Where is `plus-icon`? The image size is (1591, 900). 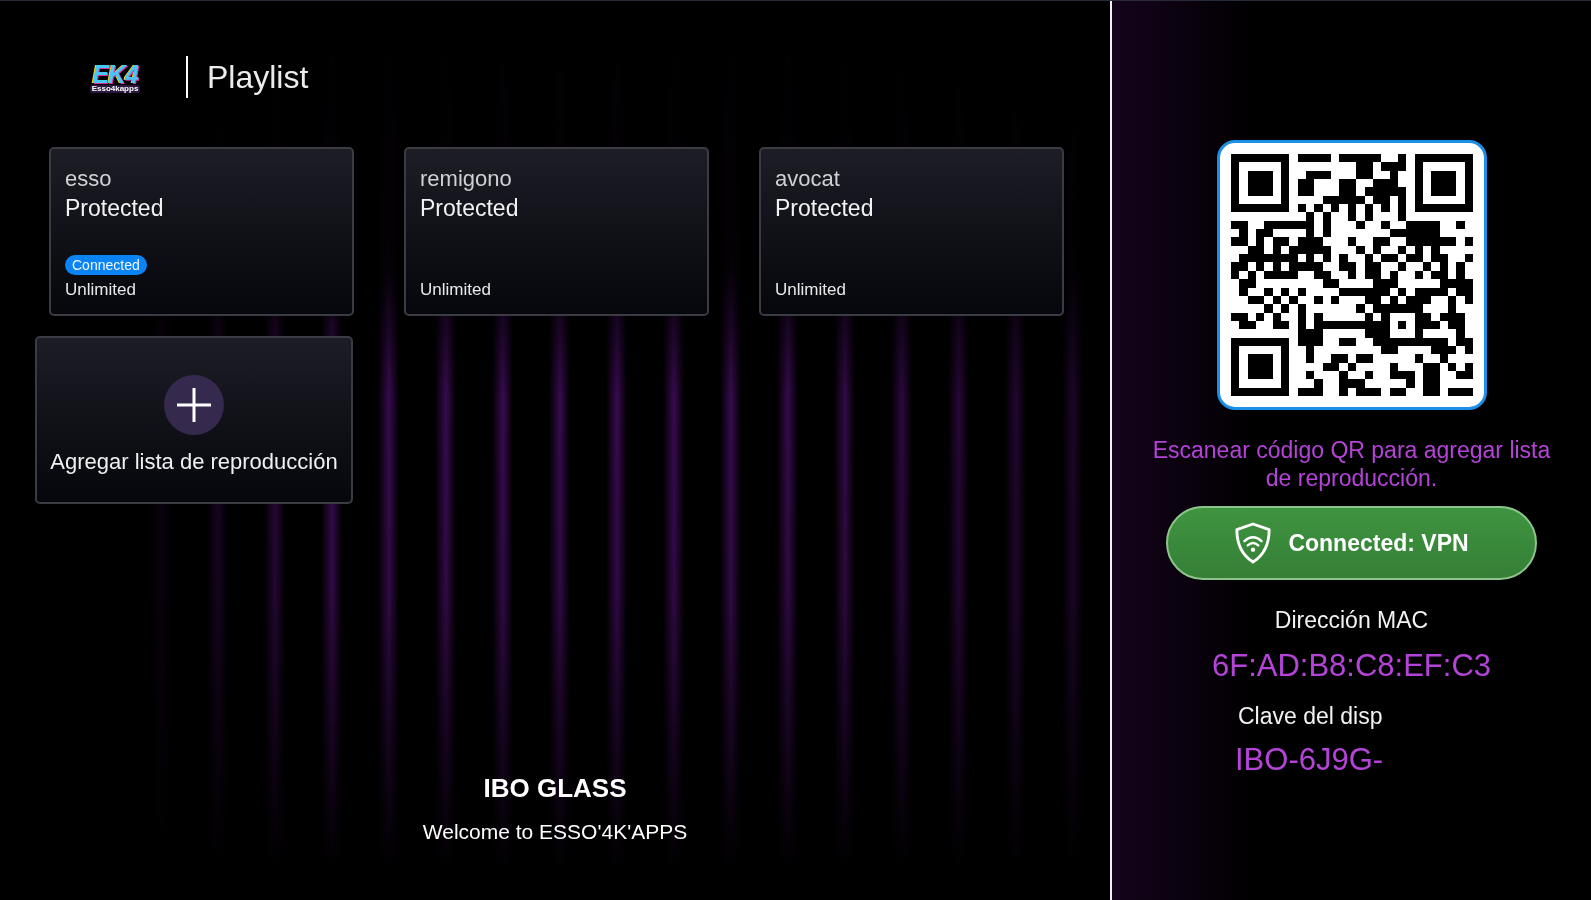 plus-icon is located at coordinates (194, 405).